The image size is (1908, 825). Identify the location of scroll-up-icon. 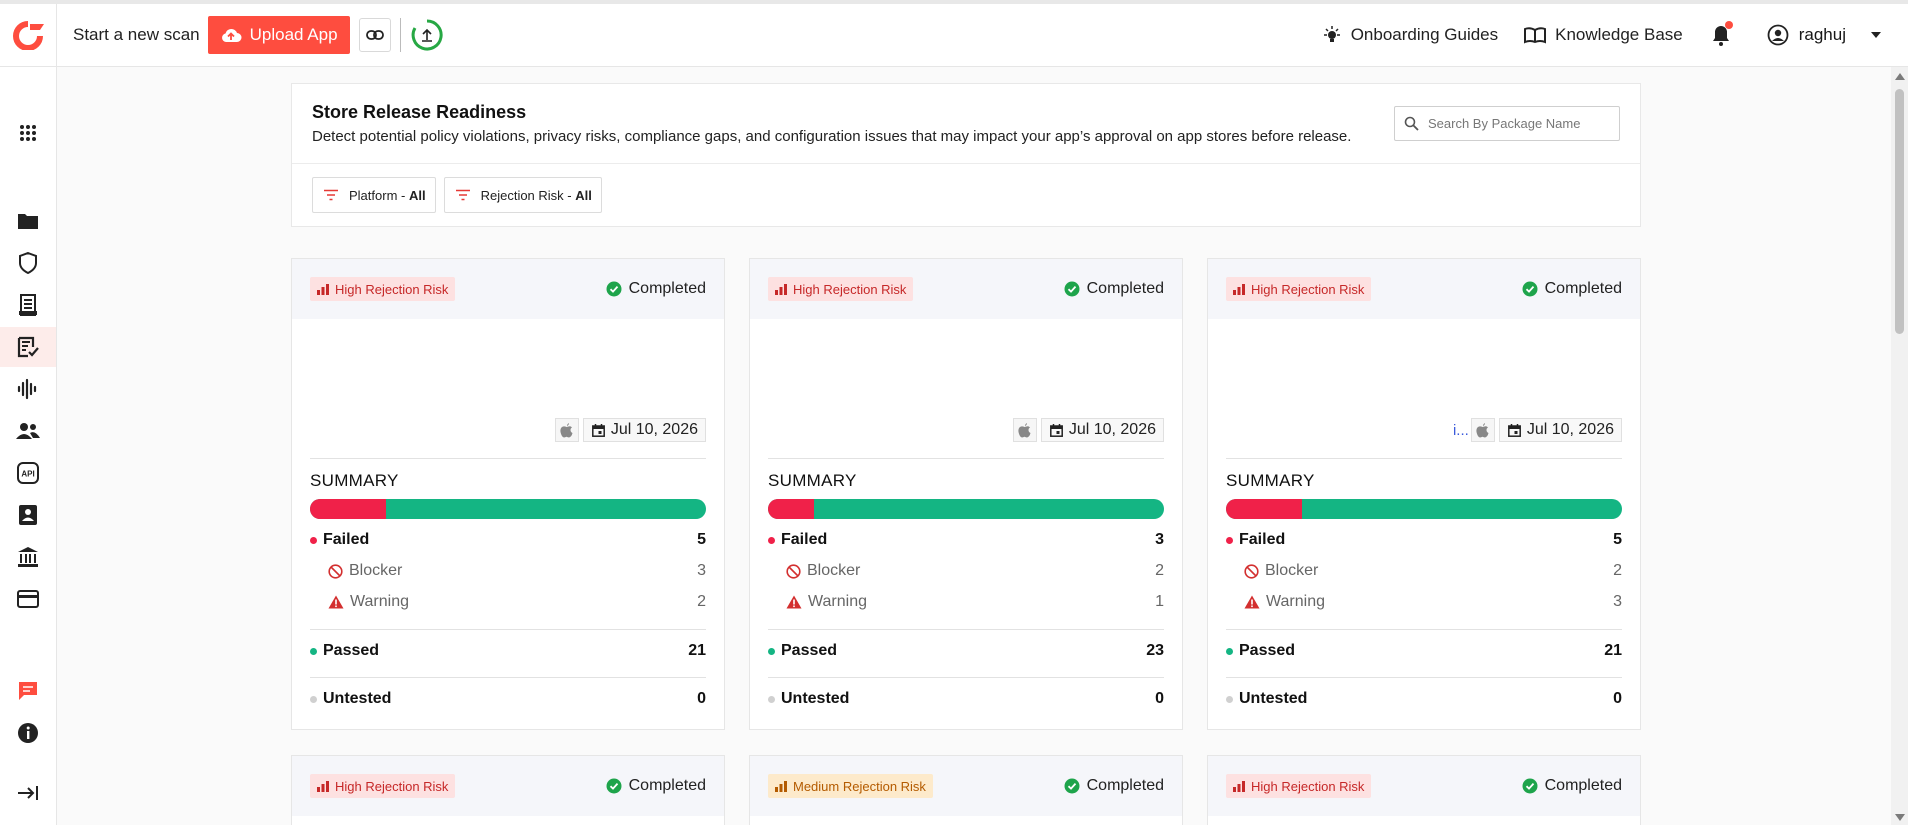
(1900, 76).